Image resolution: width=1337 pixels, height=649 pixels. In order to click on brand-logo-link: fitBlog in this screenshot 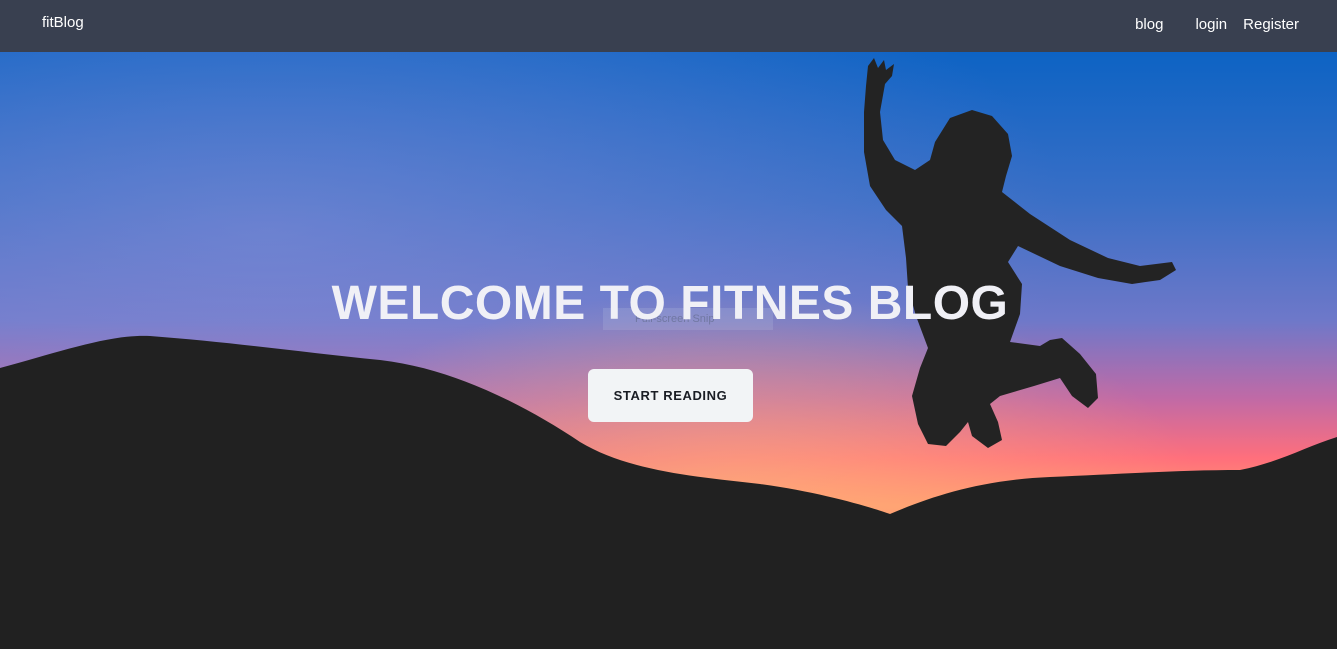, I will do `click(63, 22)`.